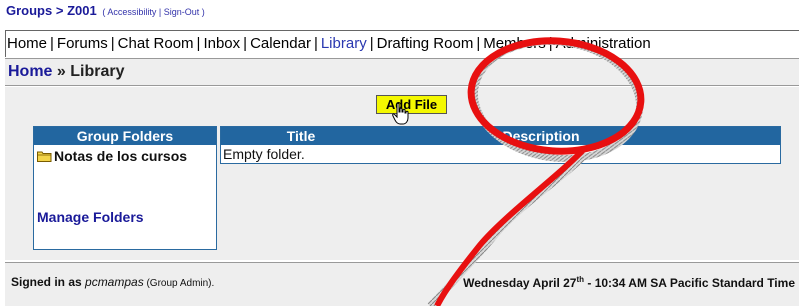 The height and width of the screenshot is (306, 799). I want to click on signout-link: Sign-Out, so click(182, 12).